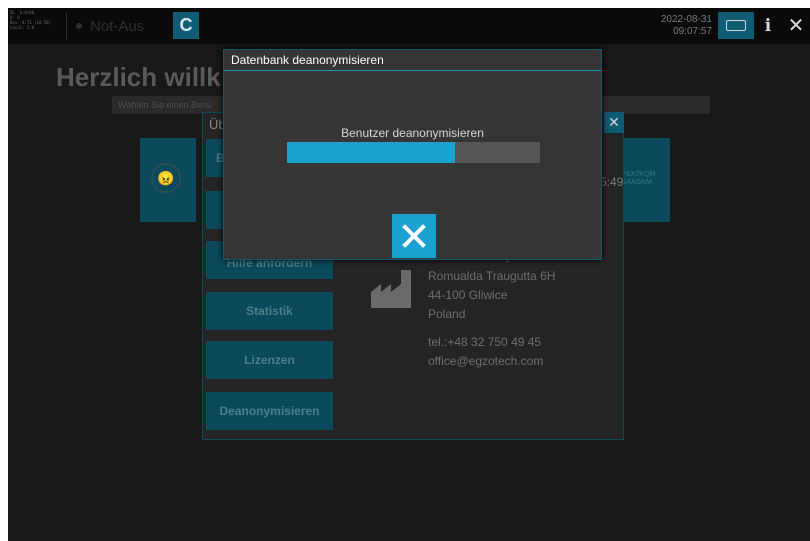 The image size is (810, 541). I want to click on status-dot-icon, so click(79, 26).